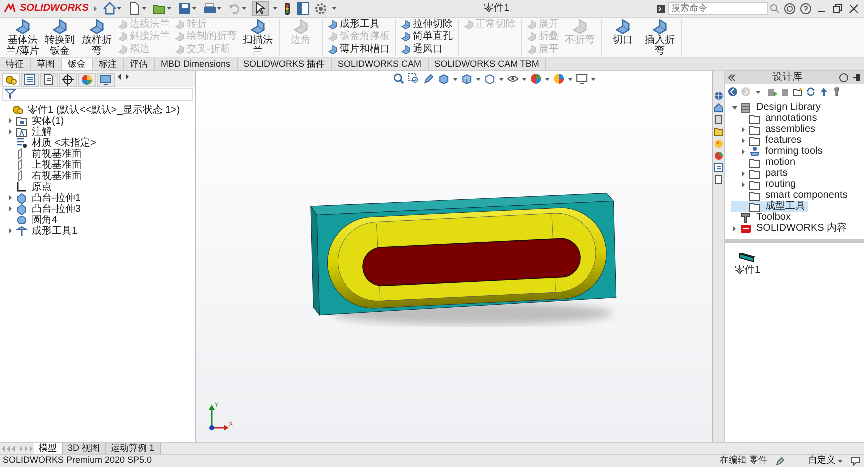  I want to click on left-arrow-icon, so click(119, 77).